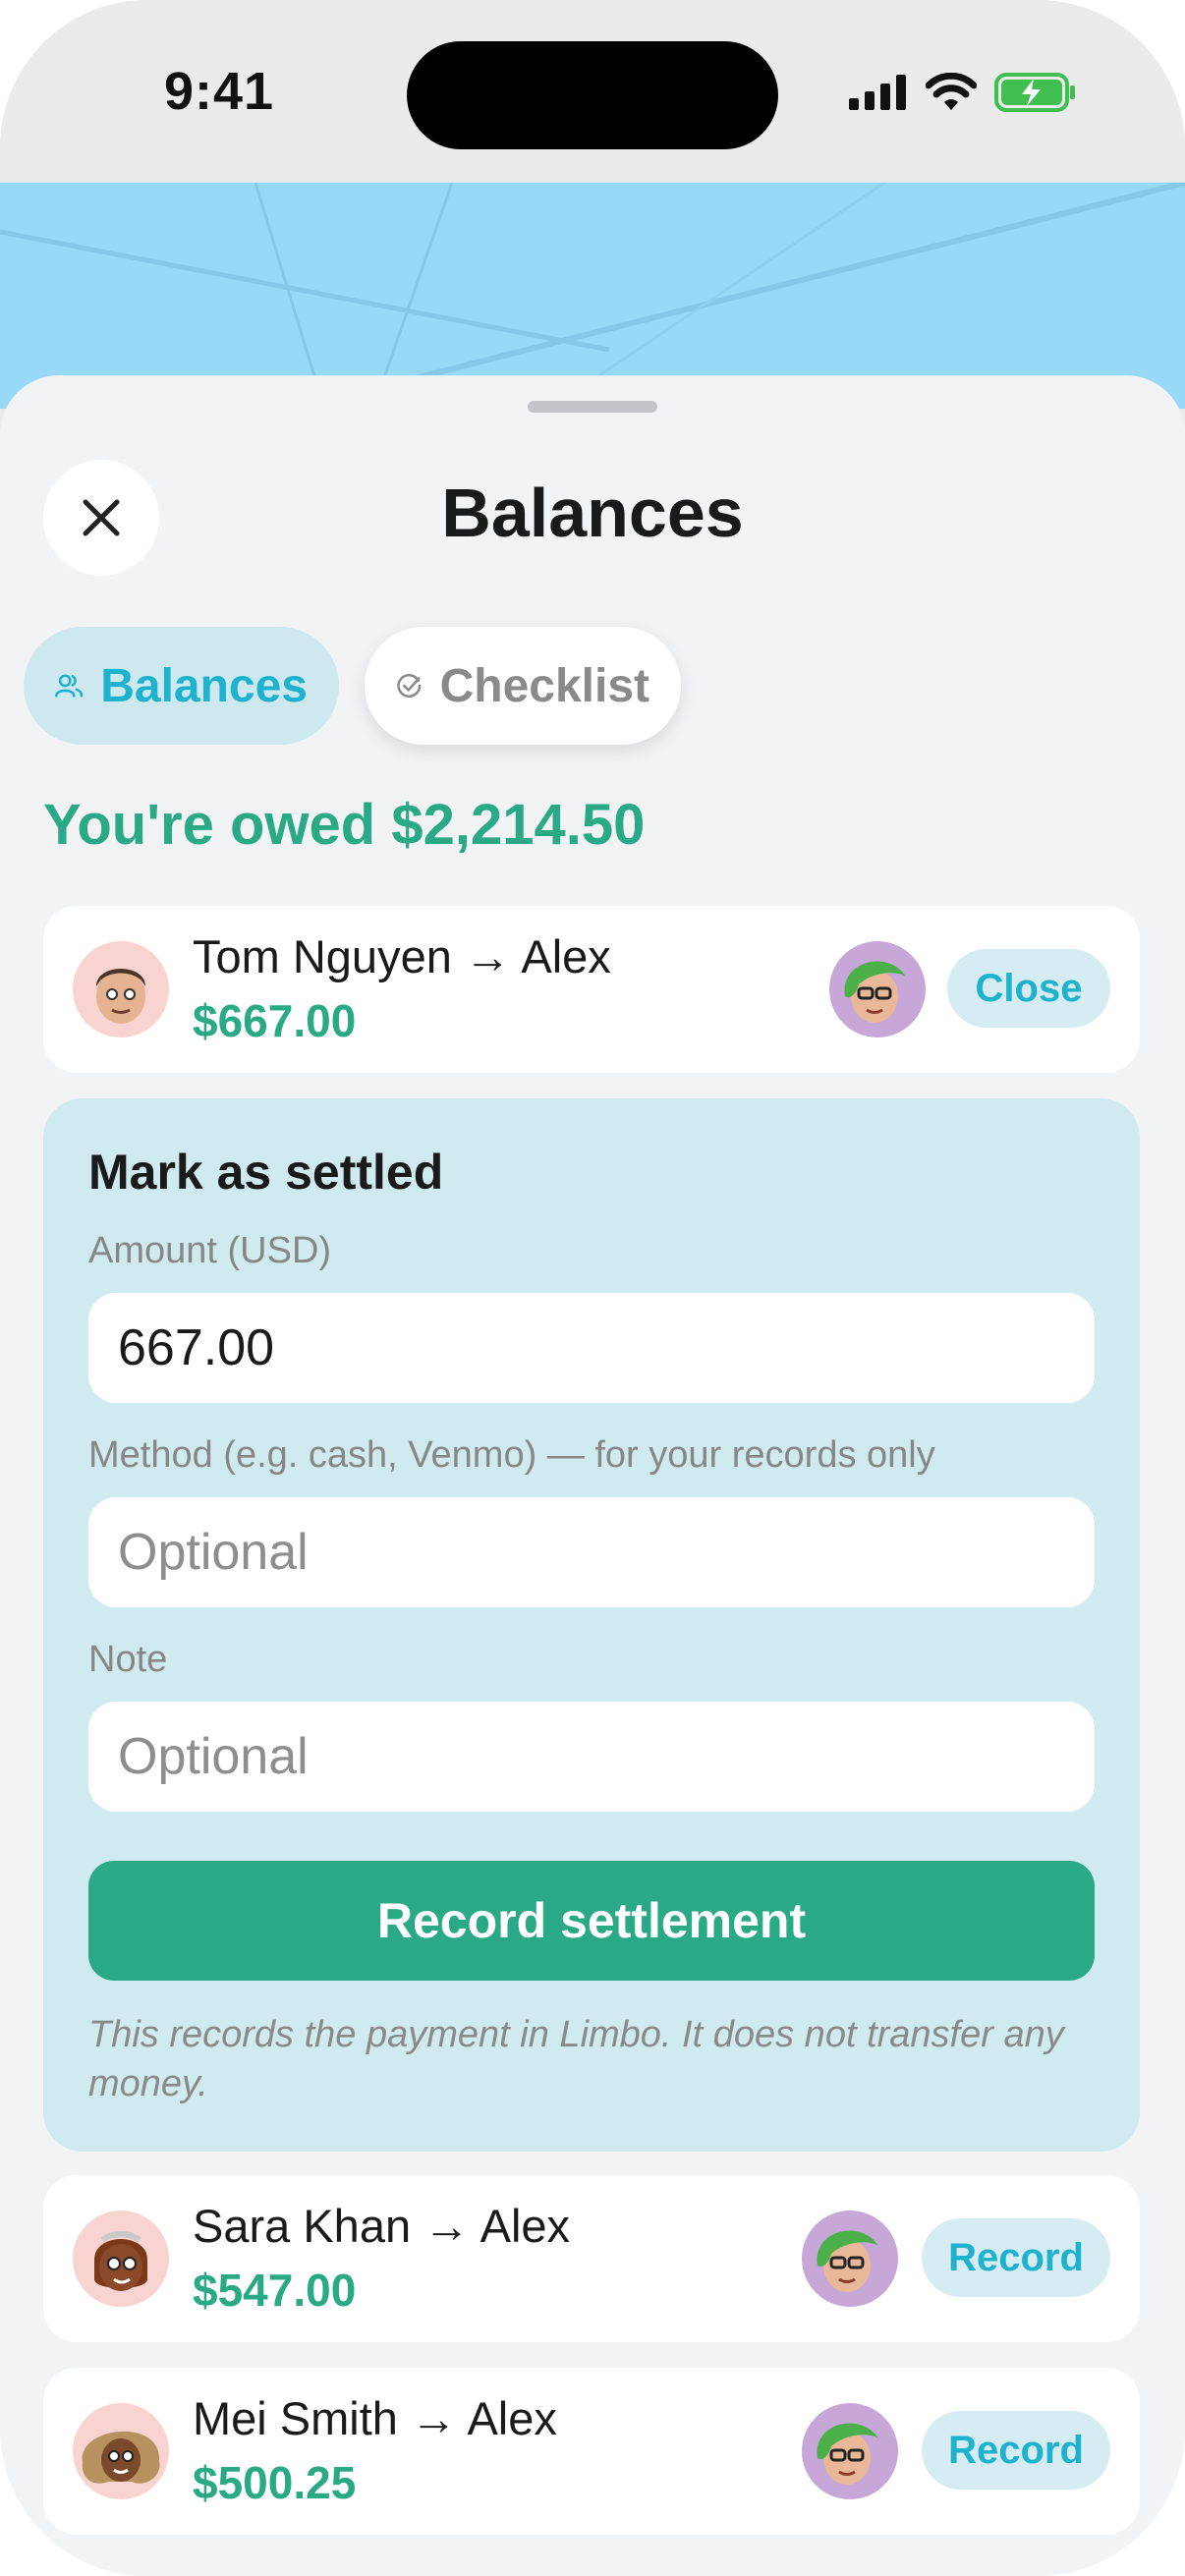  I want to click on settle-form-title: Mark as settled, so click(266, 1172).